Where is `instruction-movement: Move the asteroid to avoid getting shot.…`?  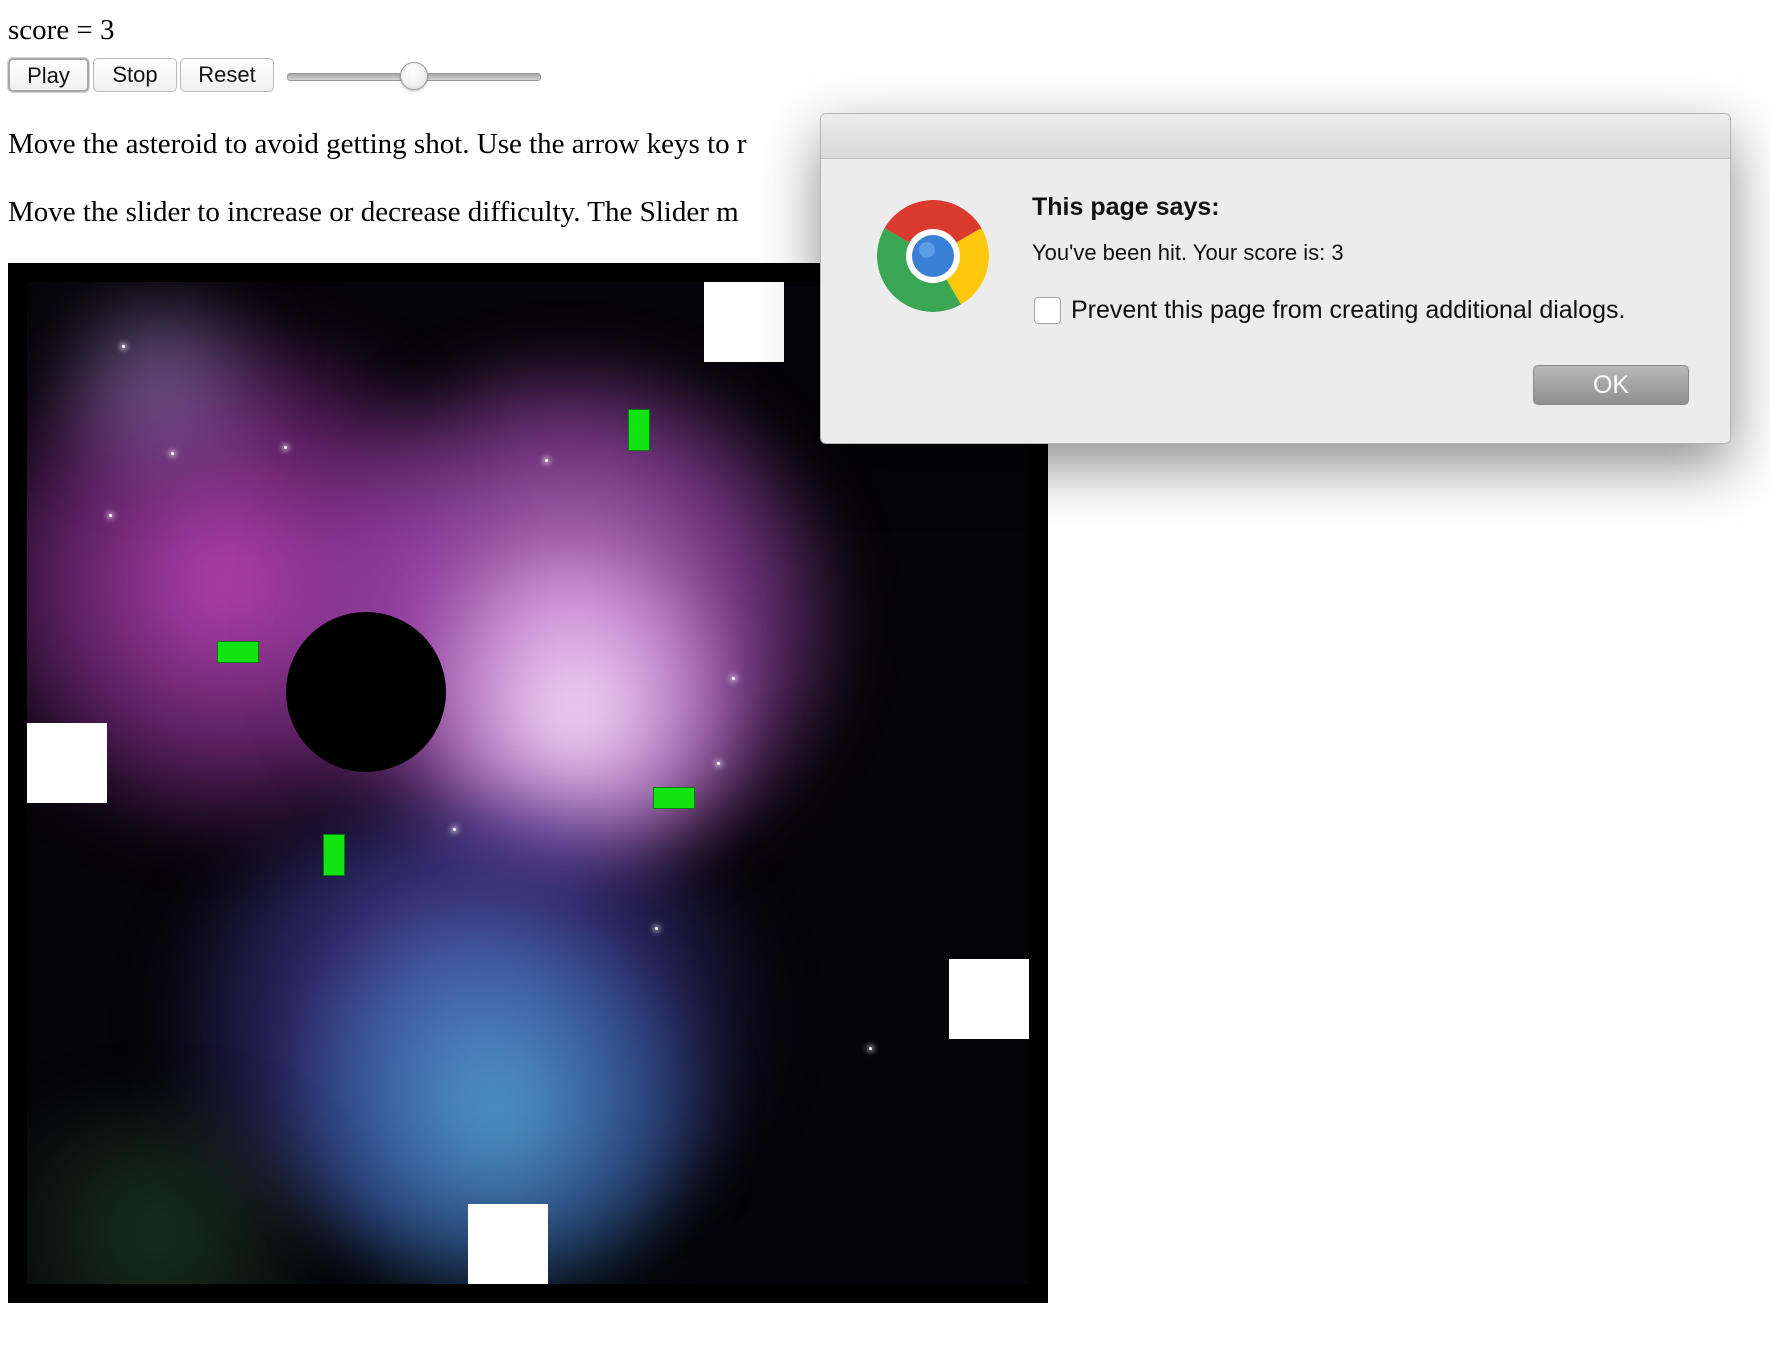 instruction-movement: Move the asteroid to avoid getting shot.… is located at coordinates (377, 144).